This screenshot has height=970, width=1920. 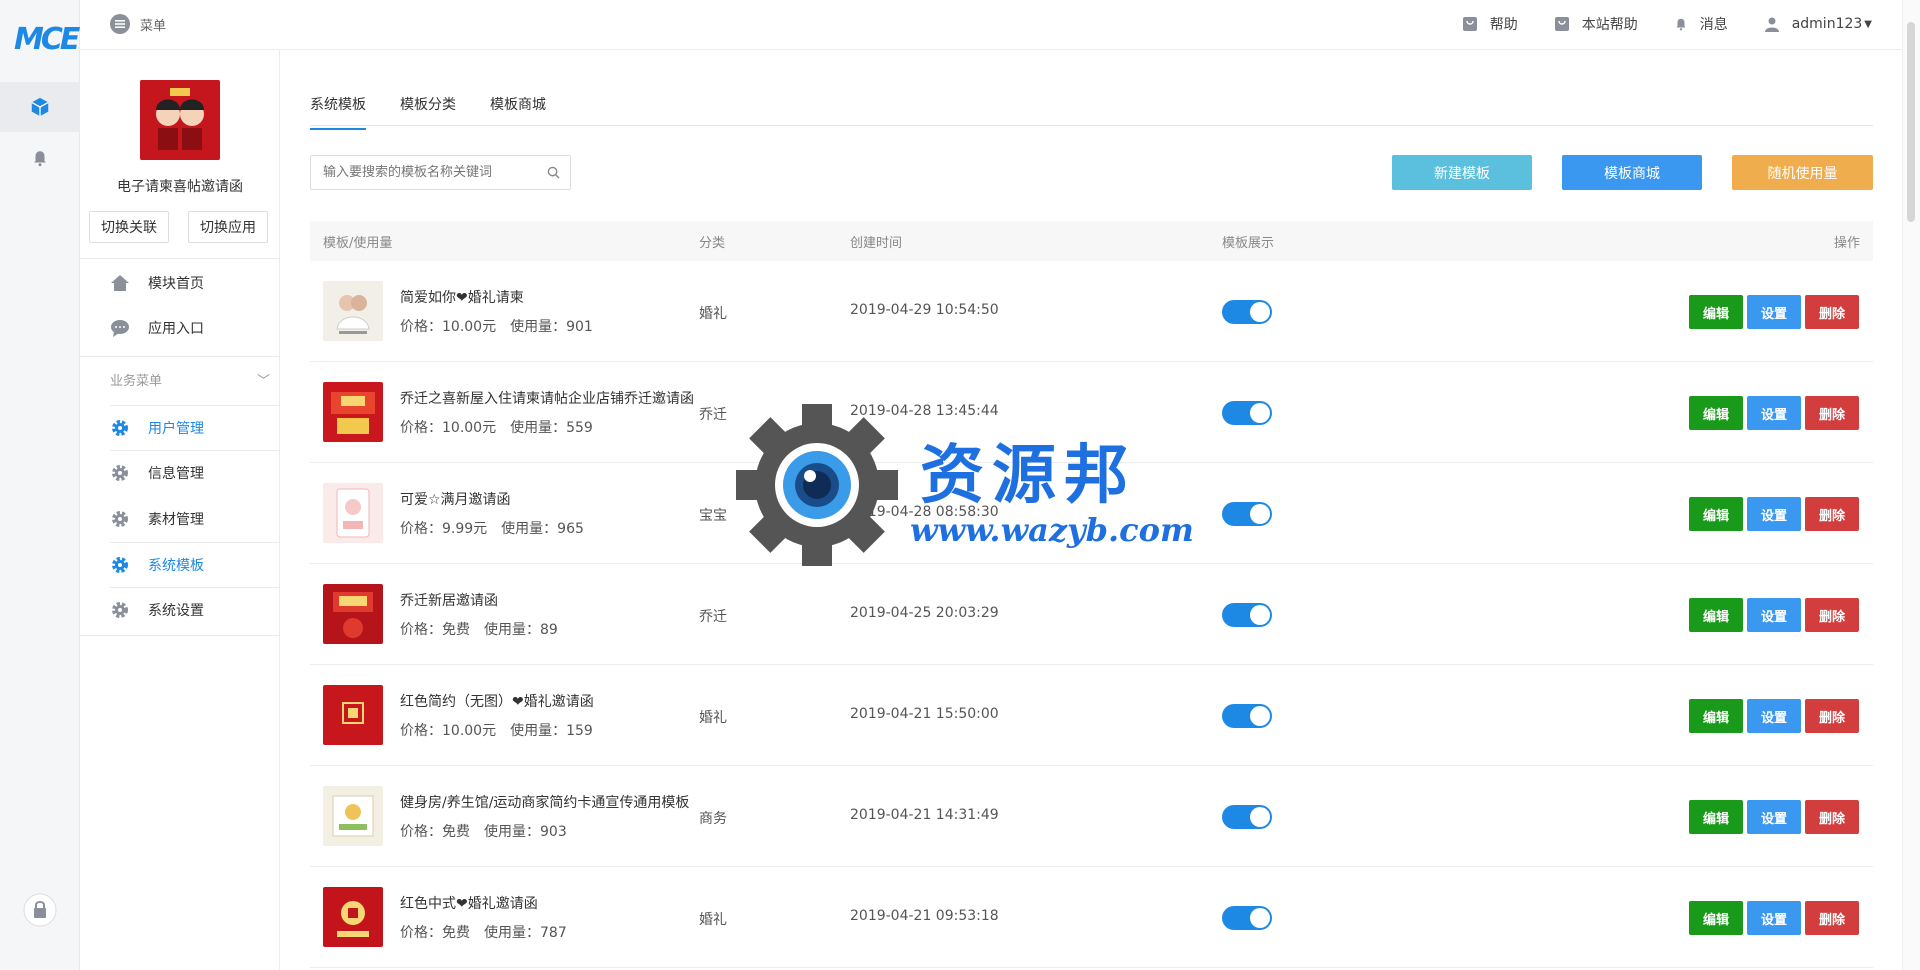 What do you see at coordinates (924, 916) in the screenshot?
I see `template-created: 2019-04-21 09:53:18` at bounding box center [924, 916].